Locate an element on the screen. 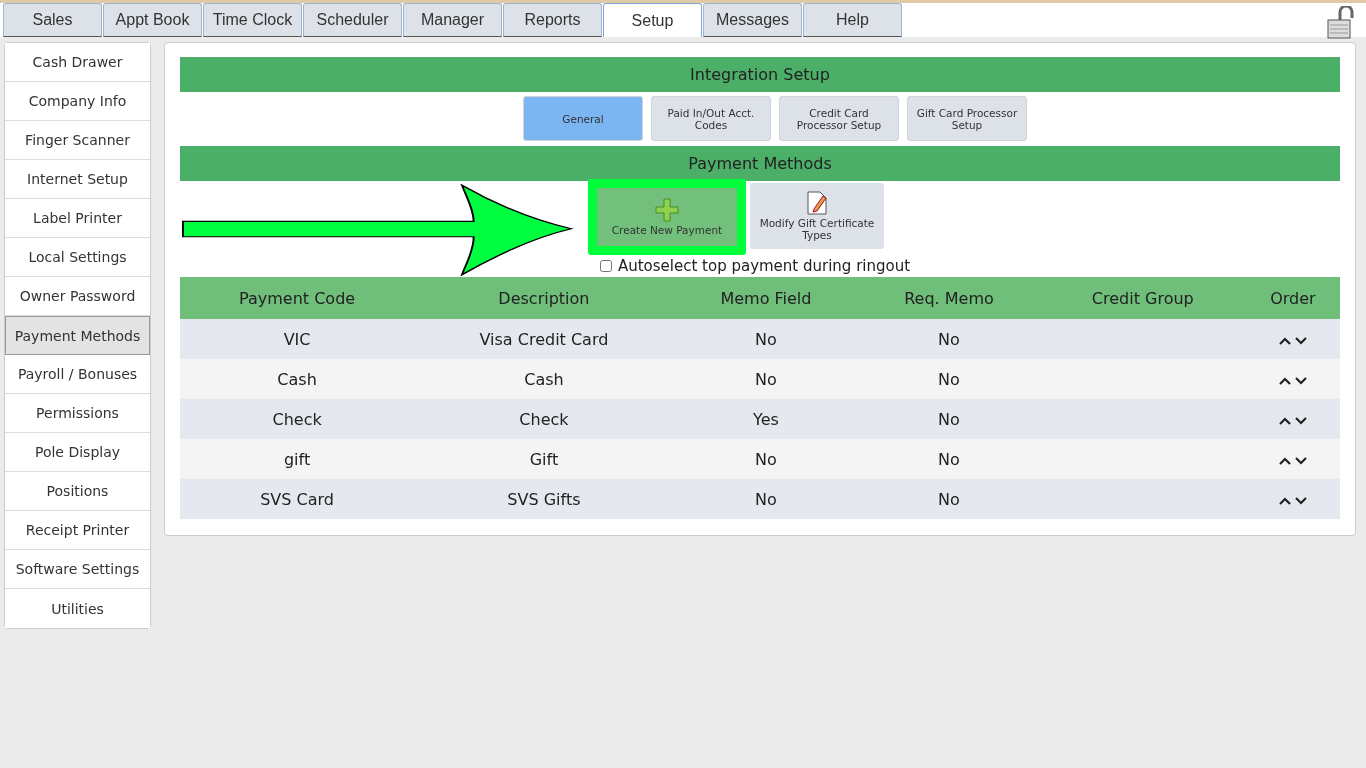 This screenshot has width=1366, height=768. section-header: Integration Setup is located at coordinates (760, 74).